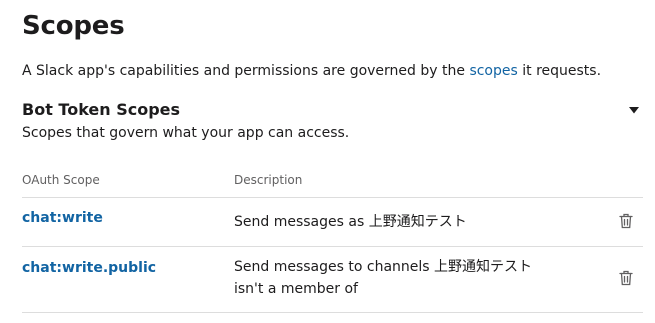 The image size is (655, 323). Describe the element at coordinates (73, 26) in the screenshot. I see `page-title: Scopes` at that location.